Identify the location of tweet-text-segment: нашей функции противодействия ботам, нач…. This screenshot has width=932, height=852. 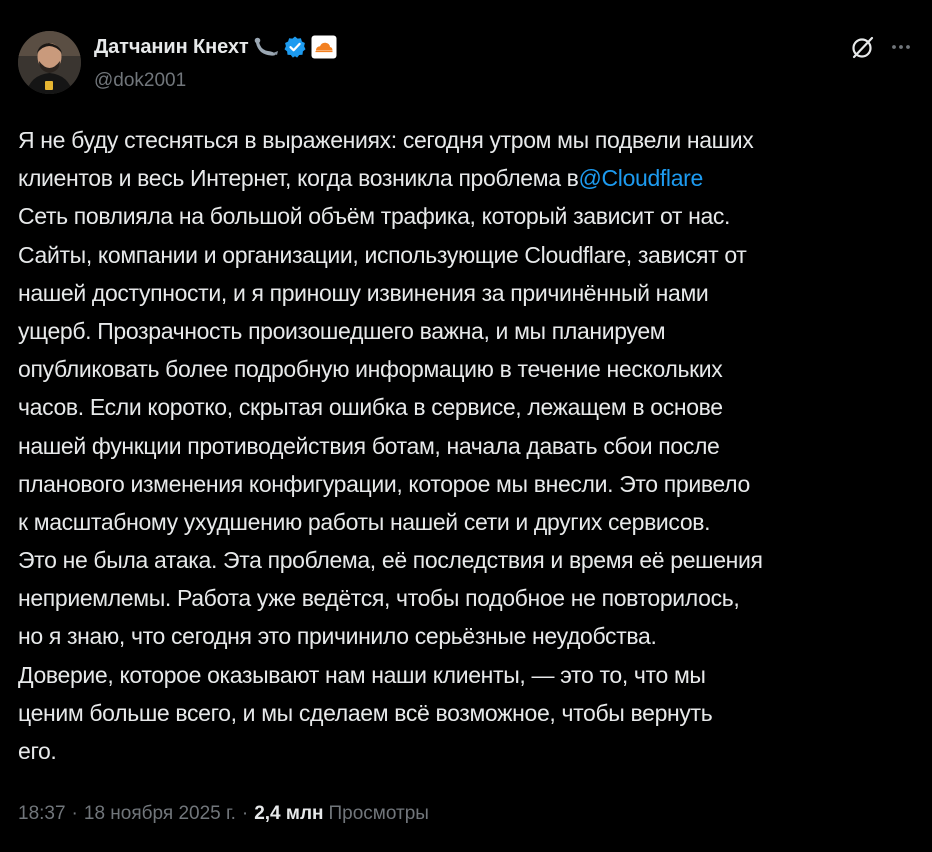
(369, 445).